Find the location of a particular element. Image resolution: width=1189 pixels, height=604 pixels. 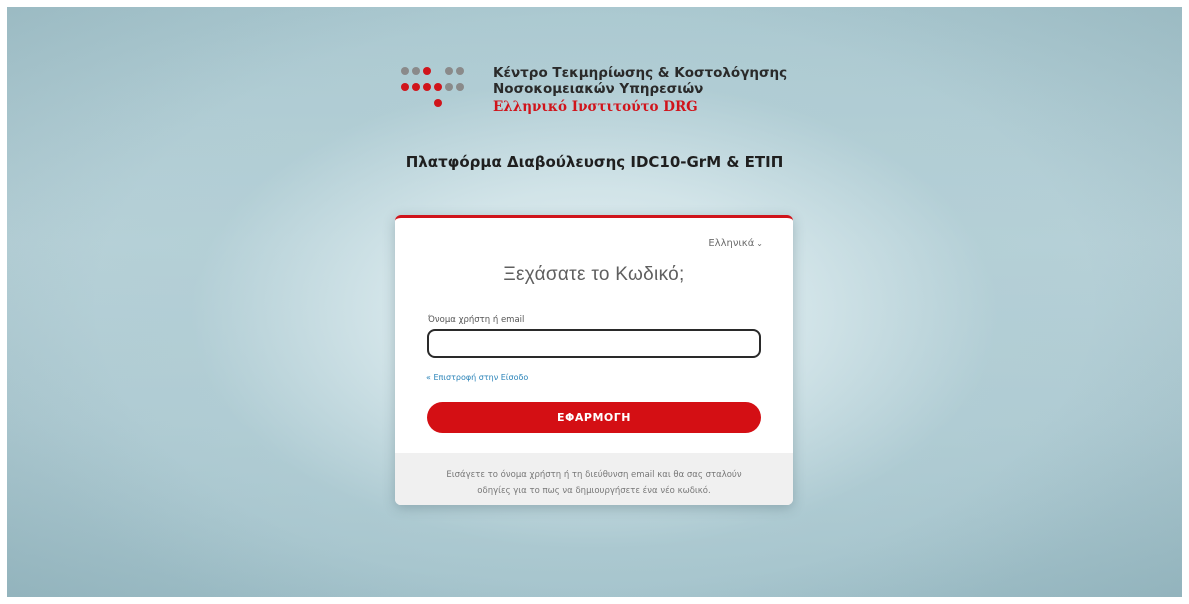

logo-line-hospital-services: Νοσοκομειακών Υπηρεσιών is located at coordinates (598, 89).